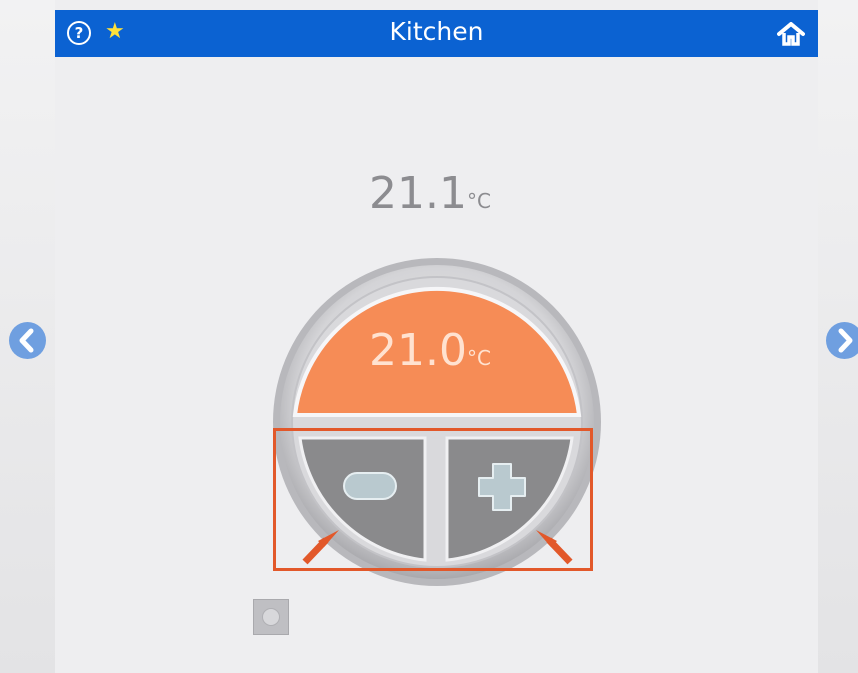 The width and height of the screenshot is (858, 673). Describe the element at coordinates (418, 350) in the screenshot. I see `setpoint-temperature-value: 21.0` at that location.